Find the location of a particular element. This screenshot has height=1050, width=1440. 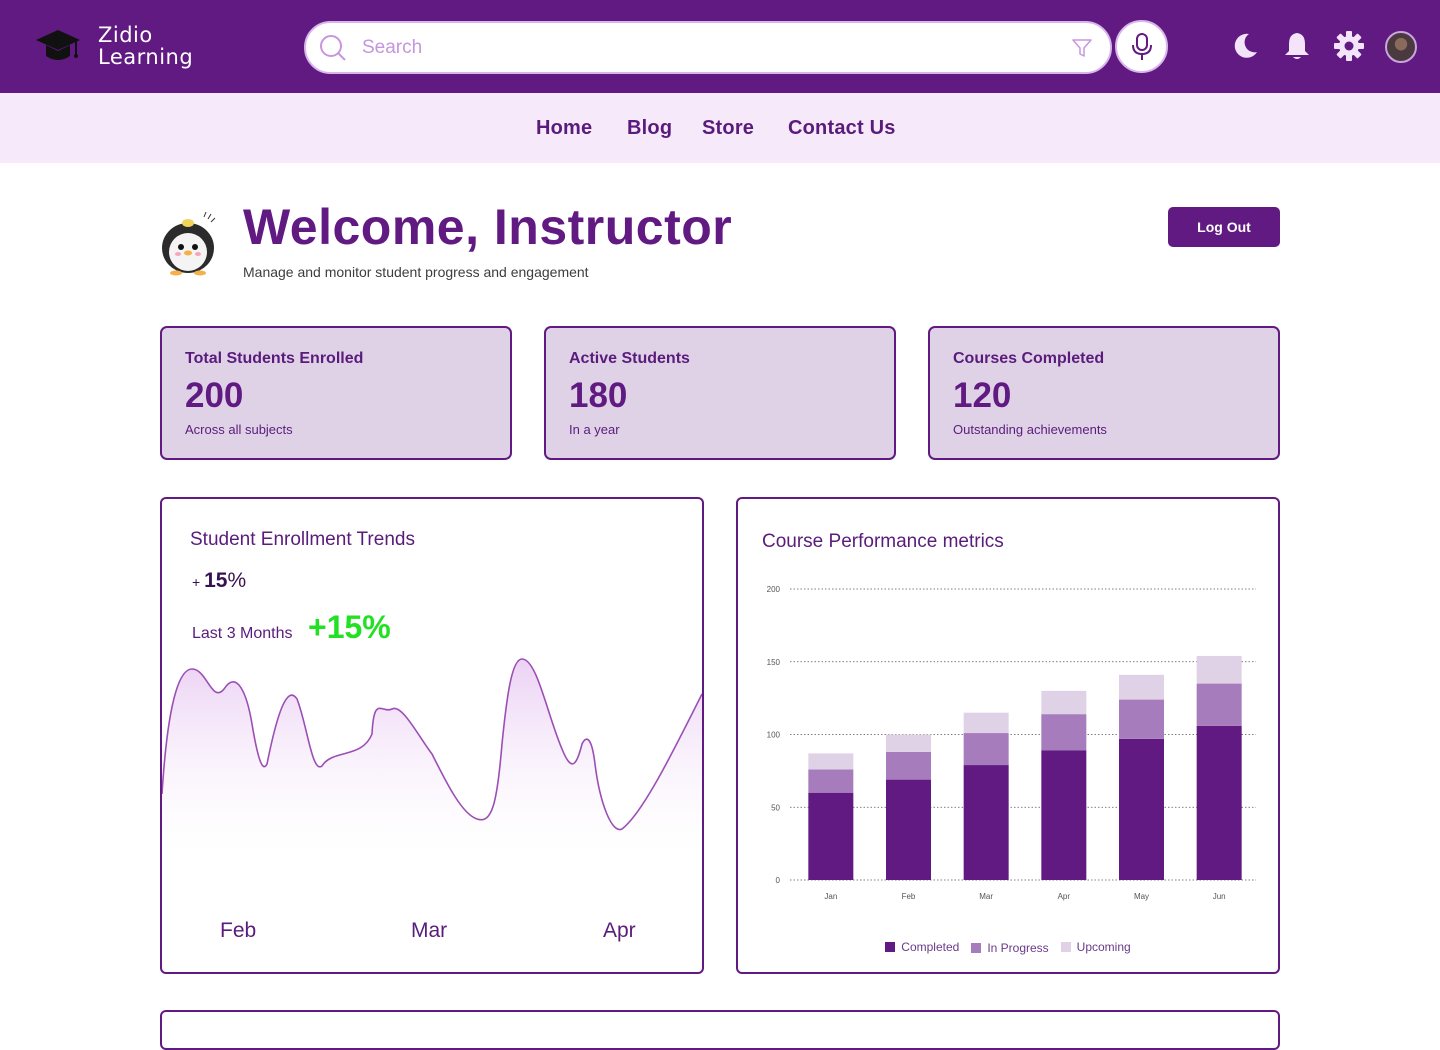

legend-item-upcoming: Upcoming is located at coordinates (1095, 947).